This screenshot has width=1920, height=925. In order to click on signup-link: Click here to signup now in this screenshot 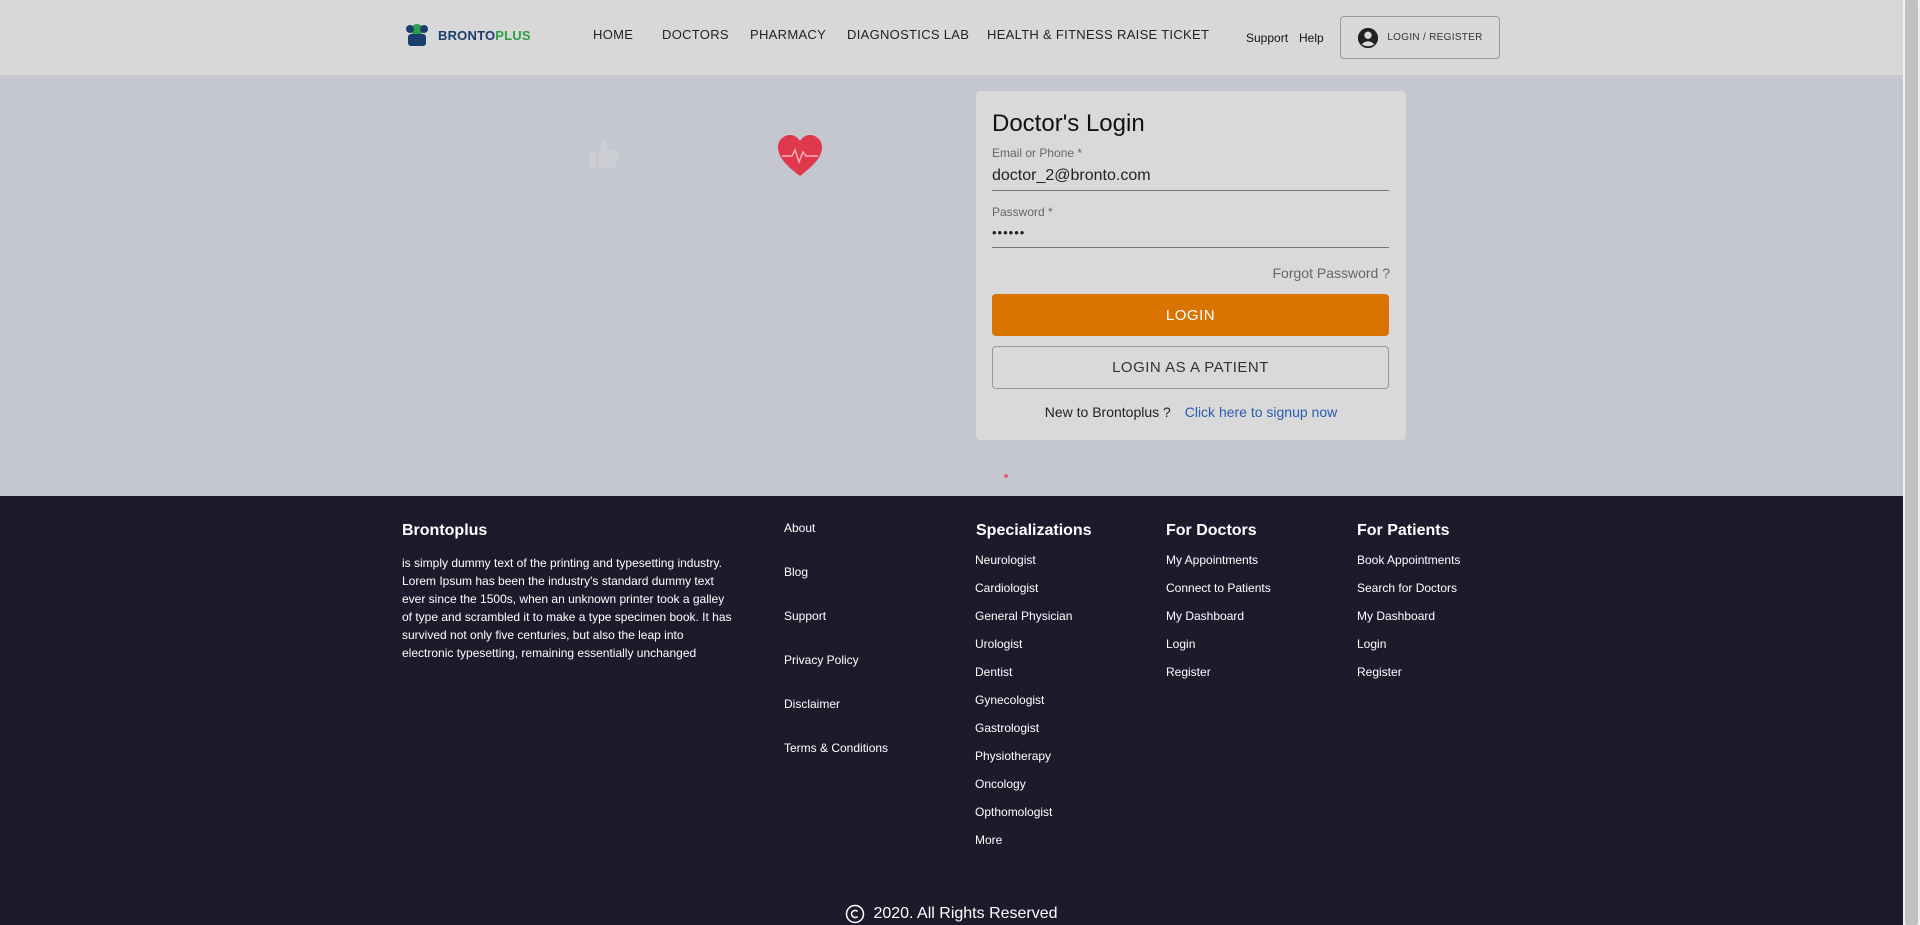, I will do `click(1261, 412)`.